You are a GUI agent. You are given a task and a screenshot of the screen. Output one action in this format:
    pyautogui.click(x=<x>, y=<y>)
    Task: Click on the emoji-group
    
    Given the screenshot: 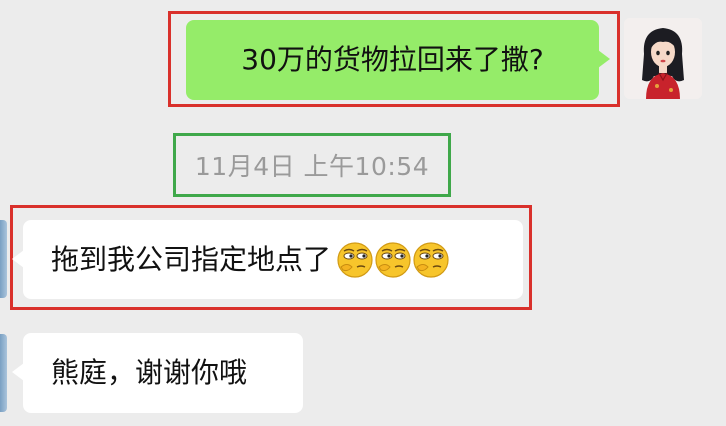 What is the action you would take?
    pyautogui.click(x=392, y=260)
    